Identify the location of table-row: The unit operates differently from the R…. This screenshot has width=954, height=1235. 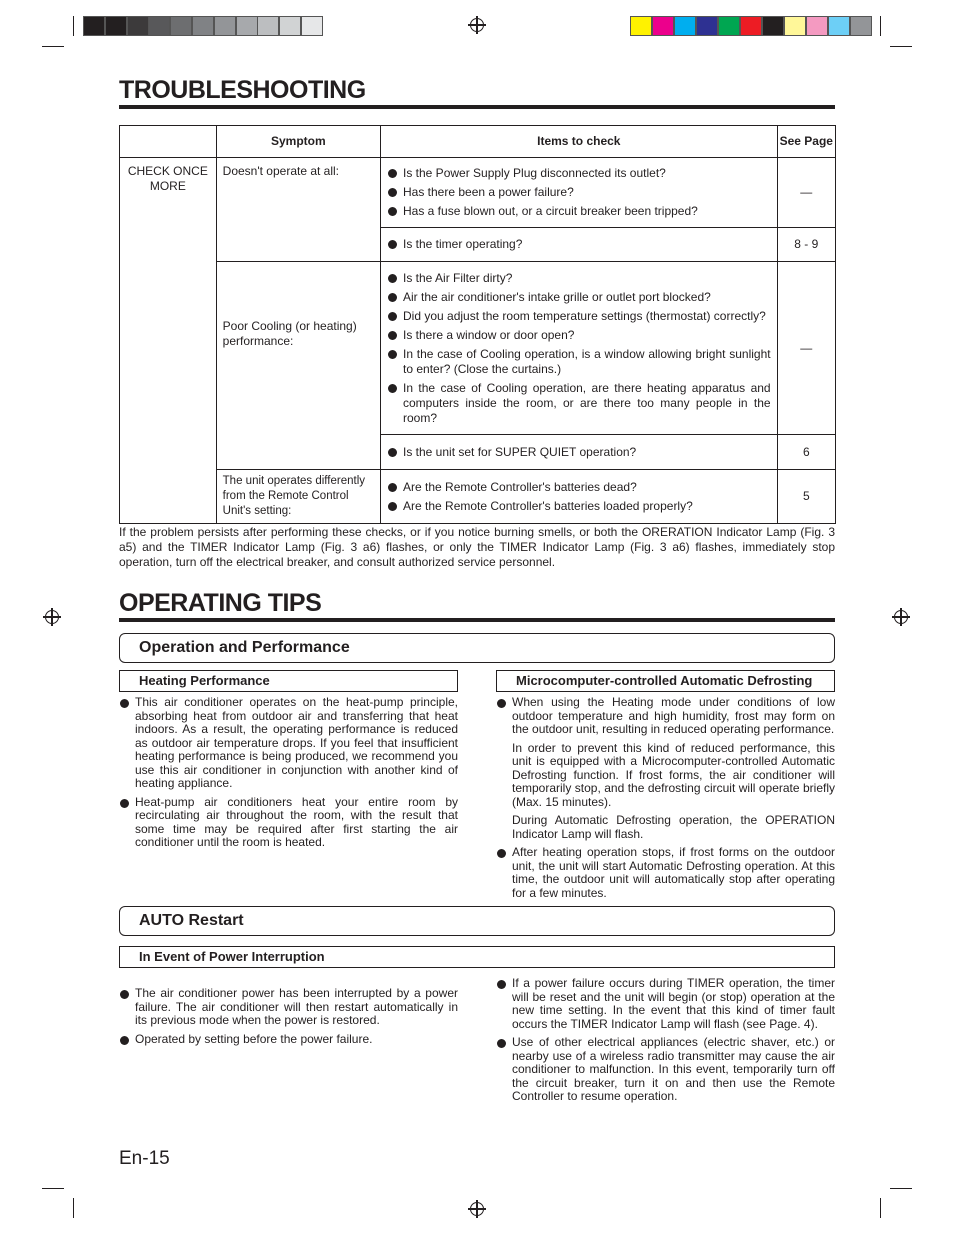
(478, 496).